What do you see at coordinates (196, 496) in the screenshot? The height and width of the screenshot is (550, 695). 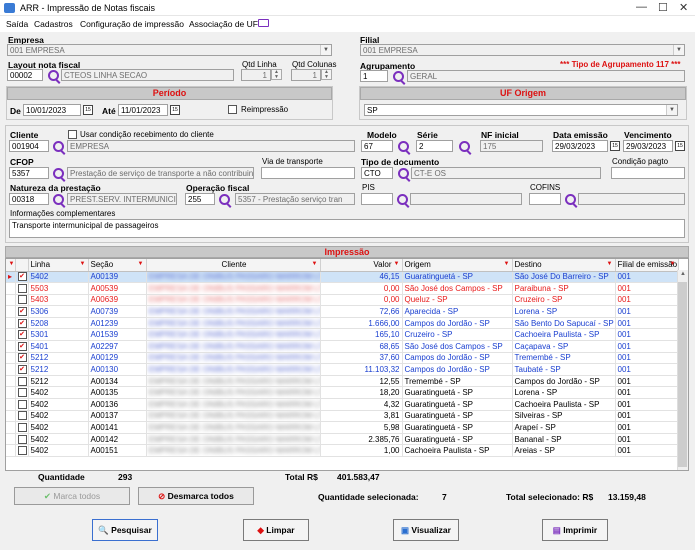 I see `desmarca-todos-button: ⊘ Desmarca todos` at bounding box center [196, 496].